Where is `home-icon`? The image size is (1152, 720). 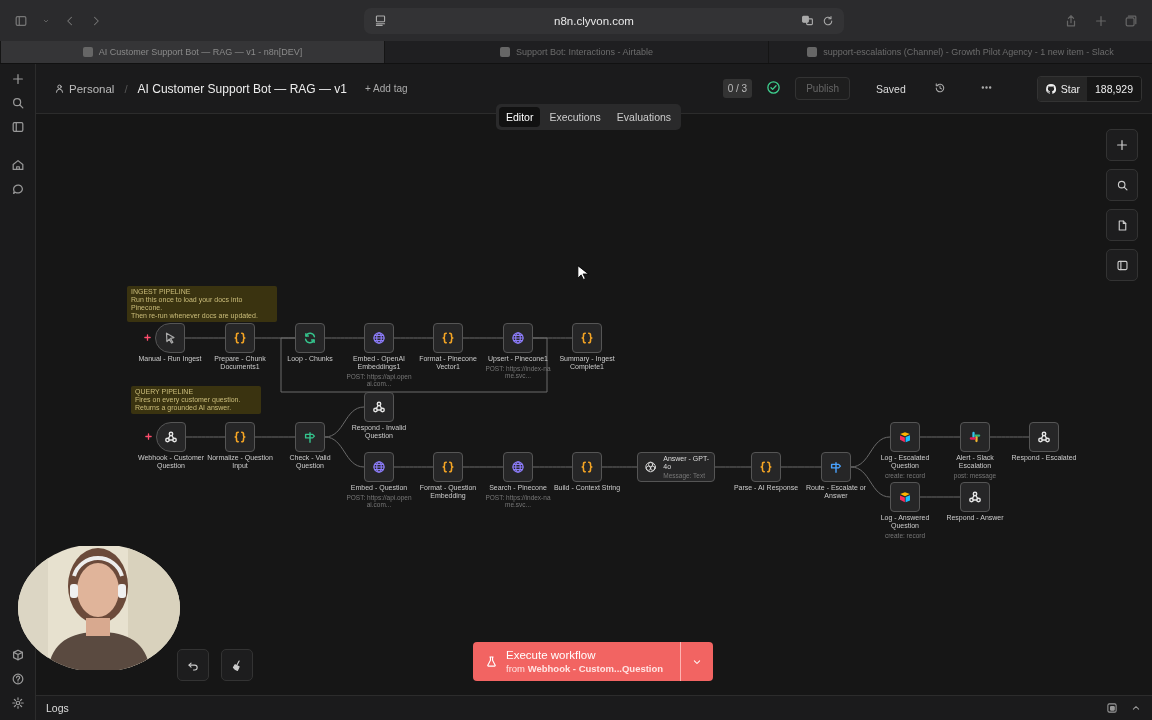
home-icon is located at coordinates (17, 165).